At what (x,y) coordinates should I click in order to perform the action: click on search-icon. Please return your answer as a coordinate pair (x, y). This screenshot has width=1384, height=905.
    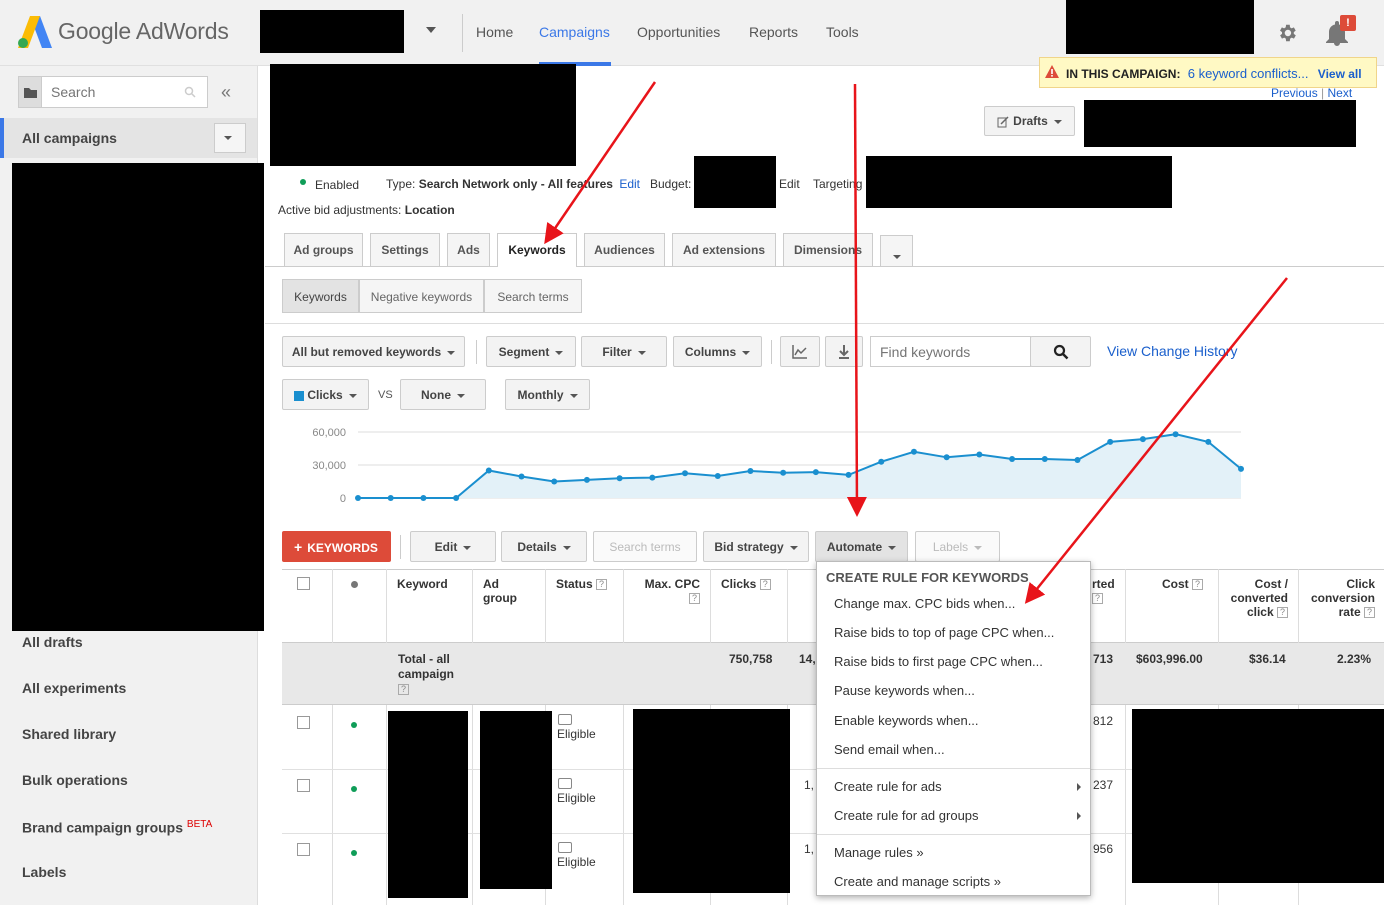
    Looking at the image, I should click on (1060, 352).